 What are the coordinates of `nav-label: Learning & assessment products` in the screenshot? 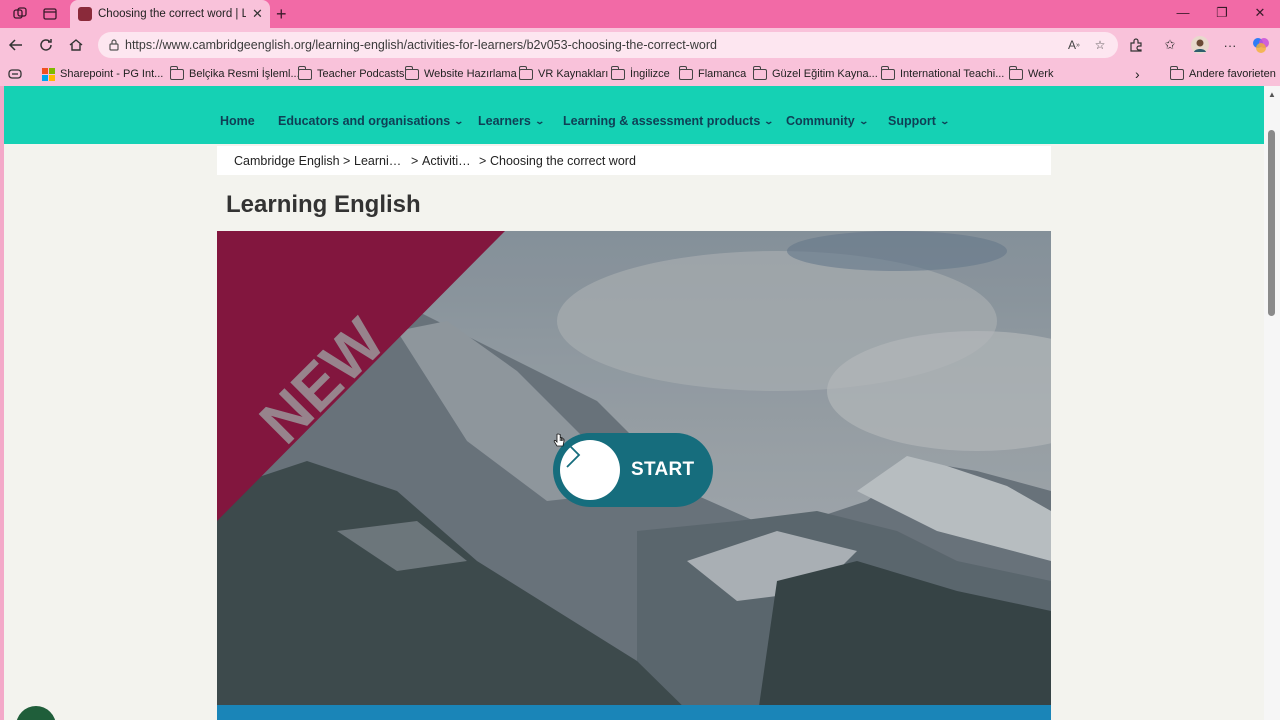 It's located at (662, 121).